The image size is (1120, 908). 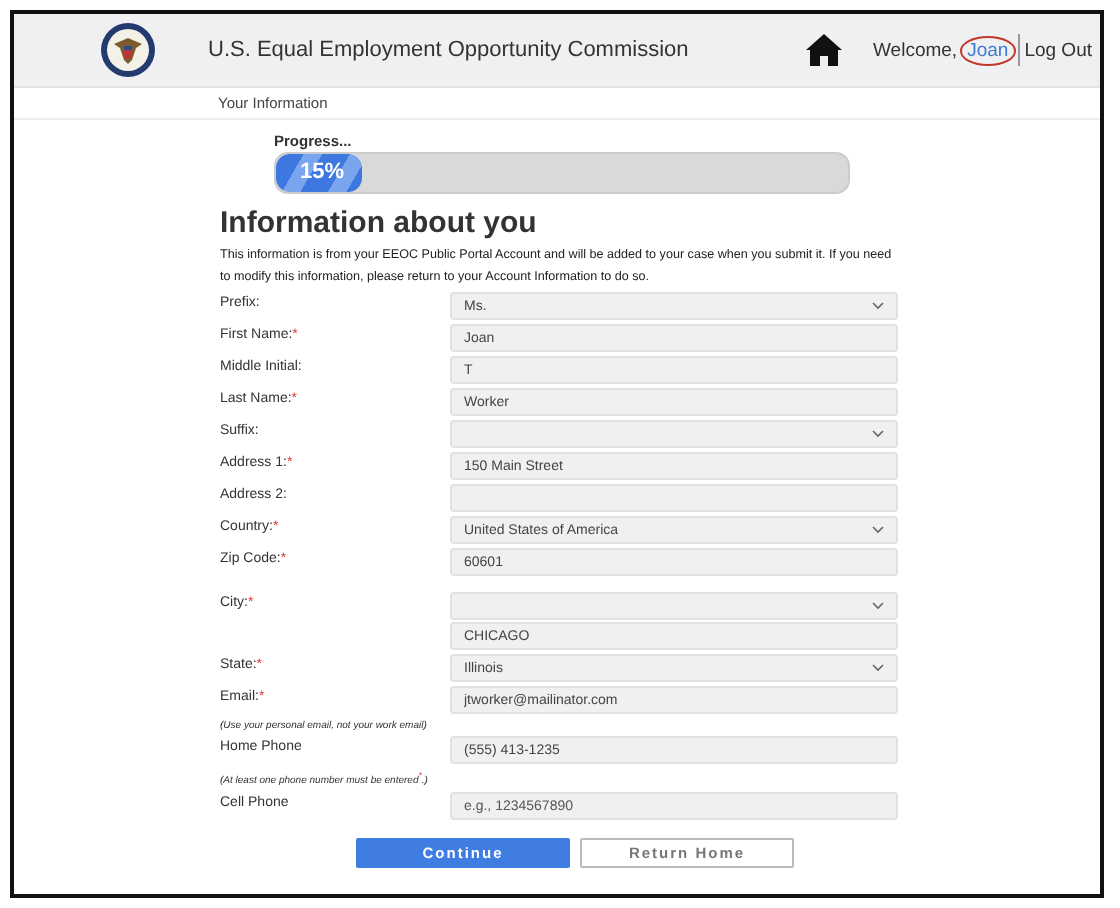 I want to click on welcome-text: Welcome,, so click(x=915, y=50).